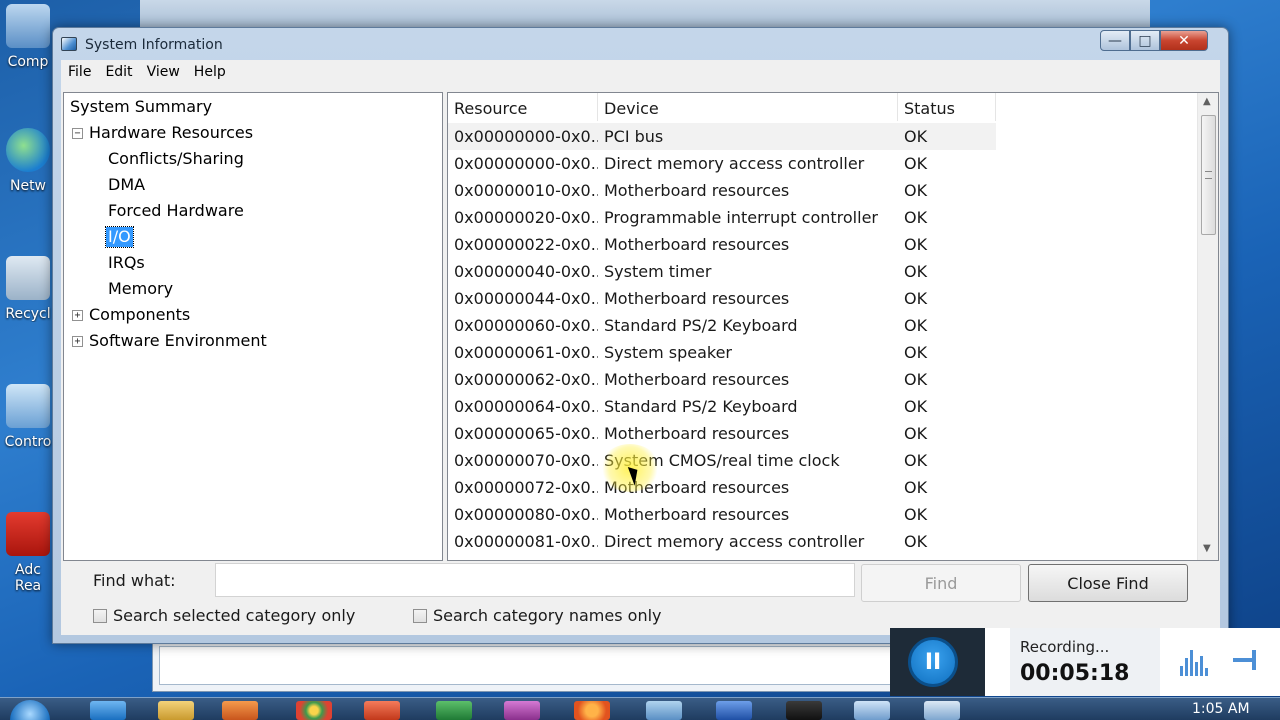 The image size is (1280, 720). Describe the element at coordinates (240, 710) in the screenshot. I see `media-player-icon` at that location.